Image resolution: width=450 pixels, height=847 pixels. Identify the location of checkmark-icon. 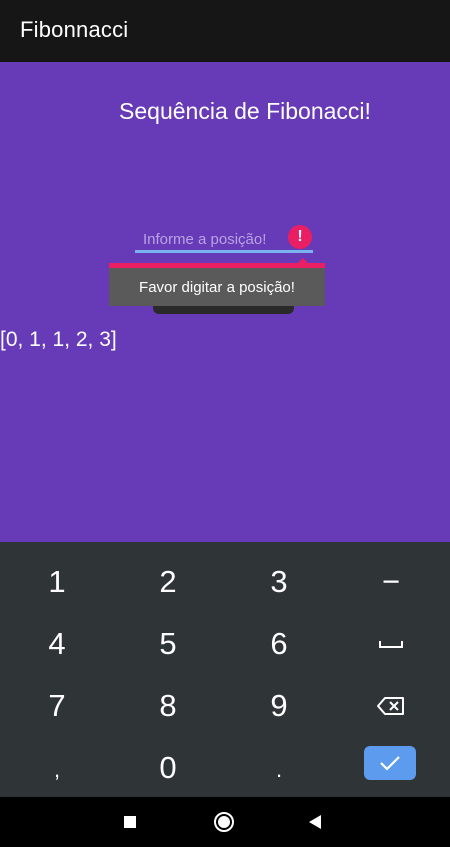
(390, 763).